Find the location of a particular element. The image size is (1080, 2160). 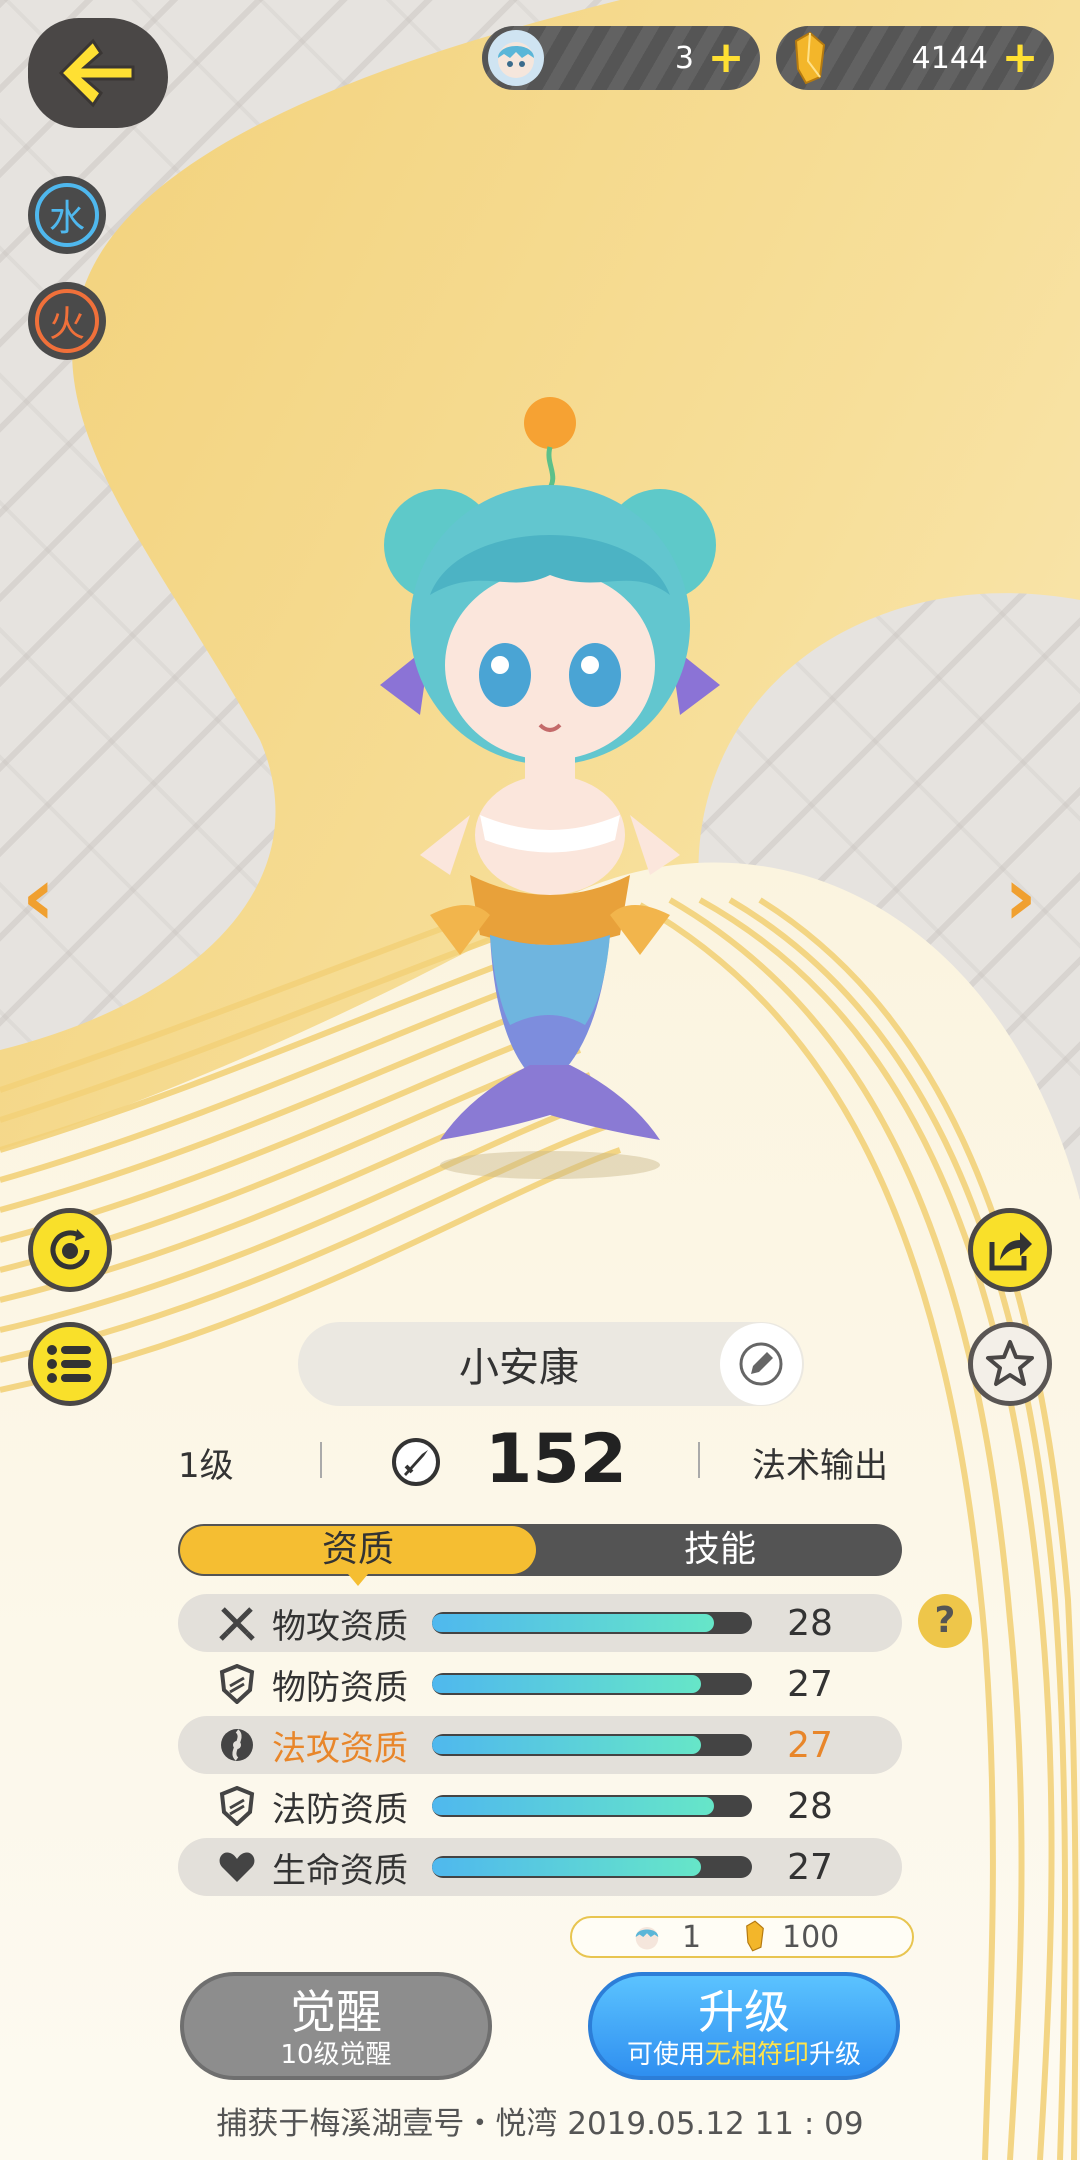

stat-row-physical-attack: 物攻资质 28 is located at coordinates (540, 1623).